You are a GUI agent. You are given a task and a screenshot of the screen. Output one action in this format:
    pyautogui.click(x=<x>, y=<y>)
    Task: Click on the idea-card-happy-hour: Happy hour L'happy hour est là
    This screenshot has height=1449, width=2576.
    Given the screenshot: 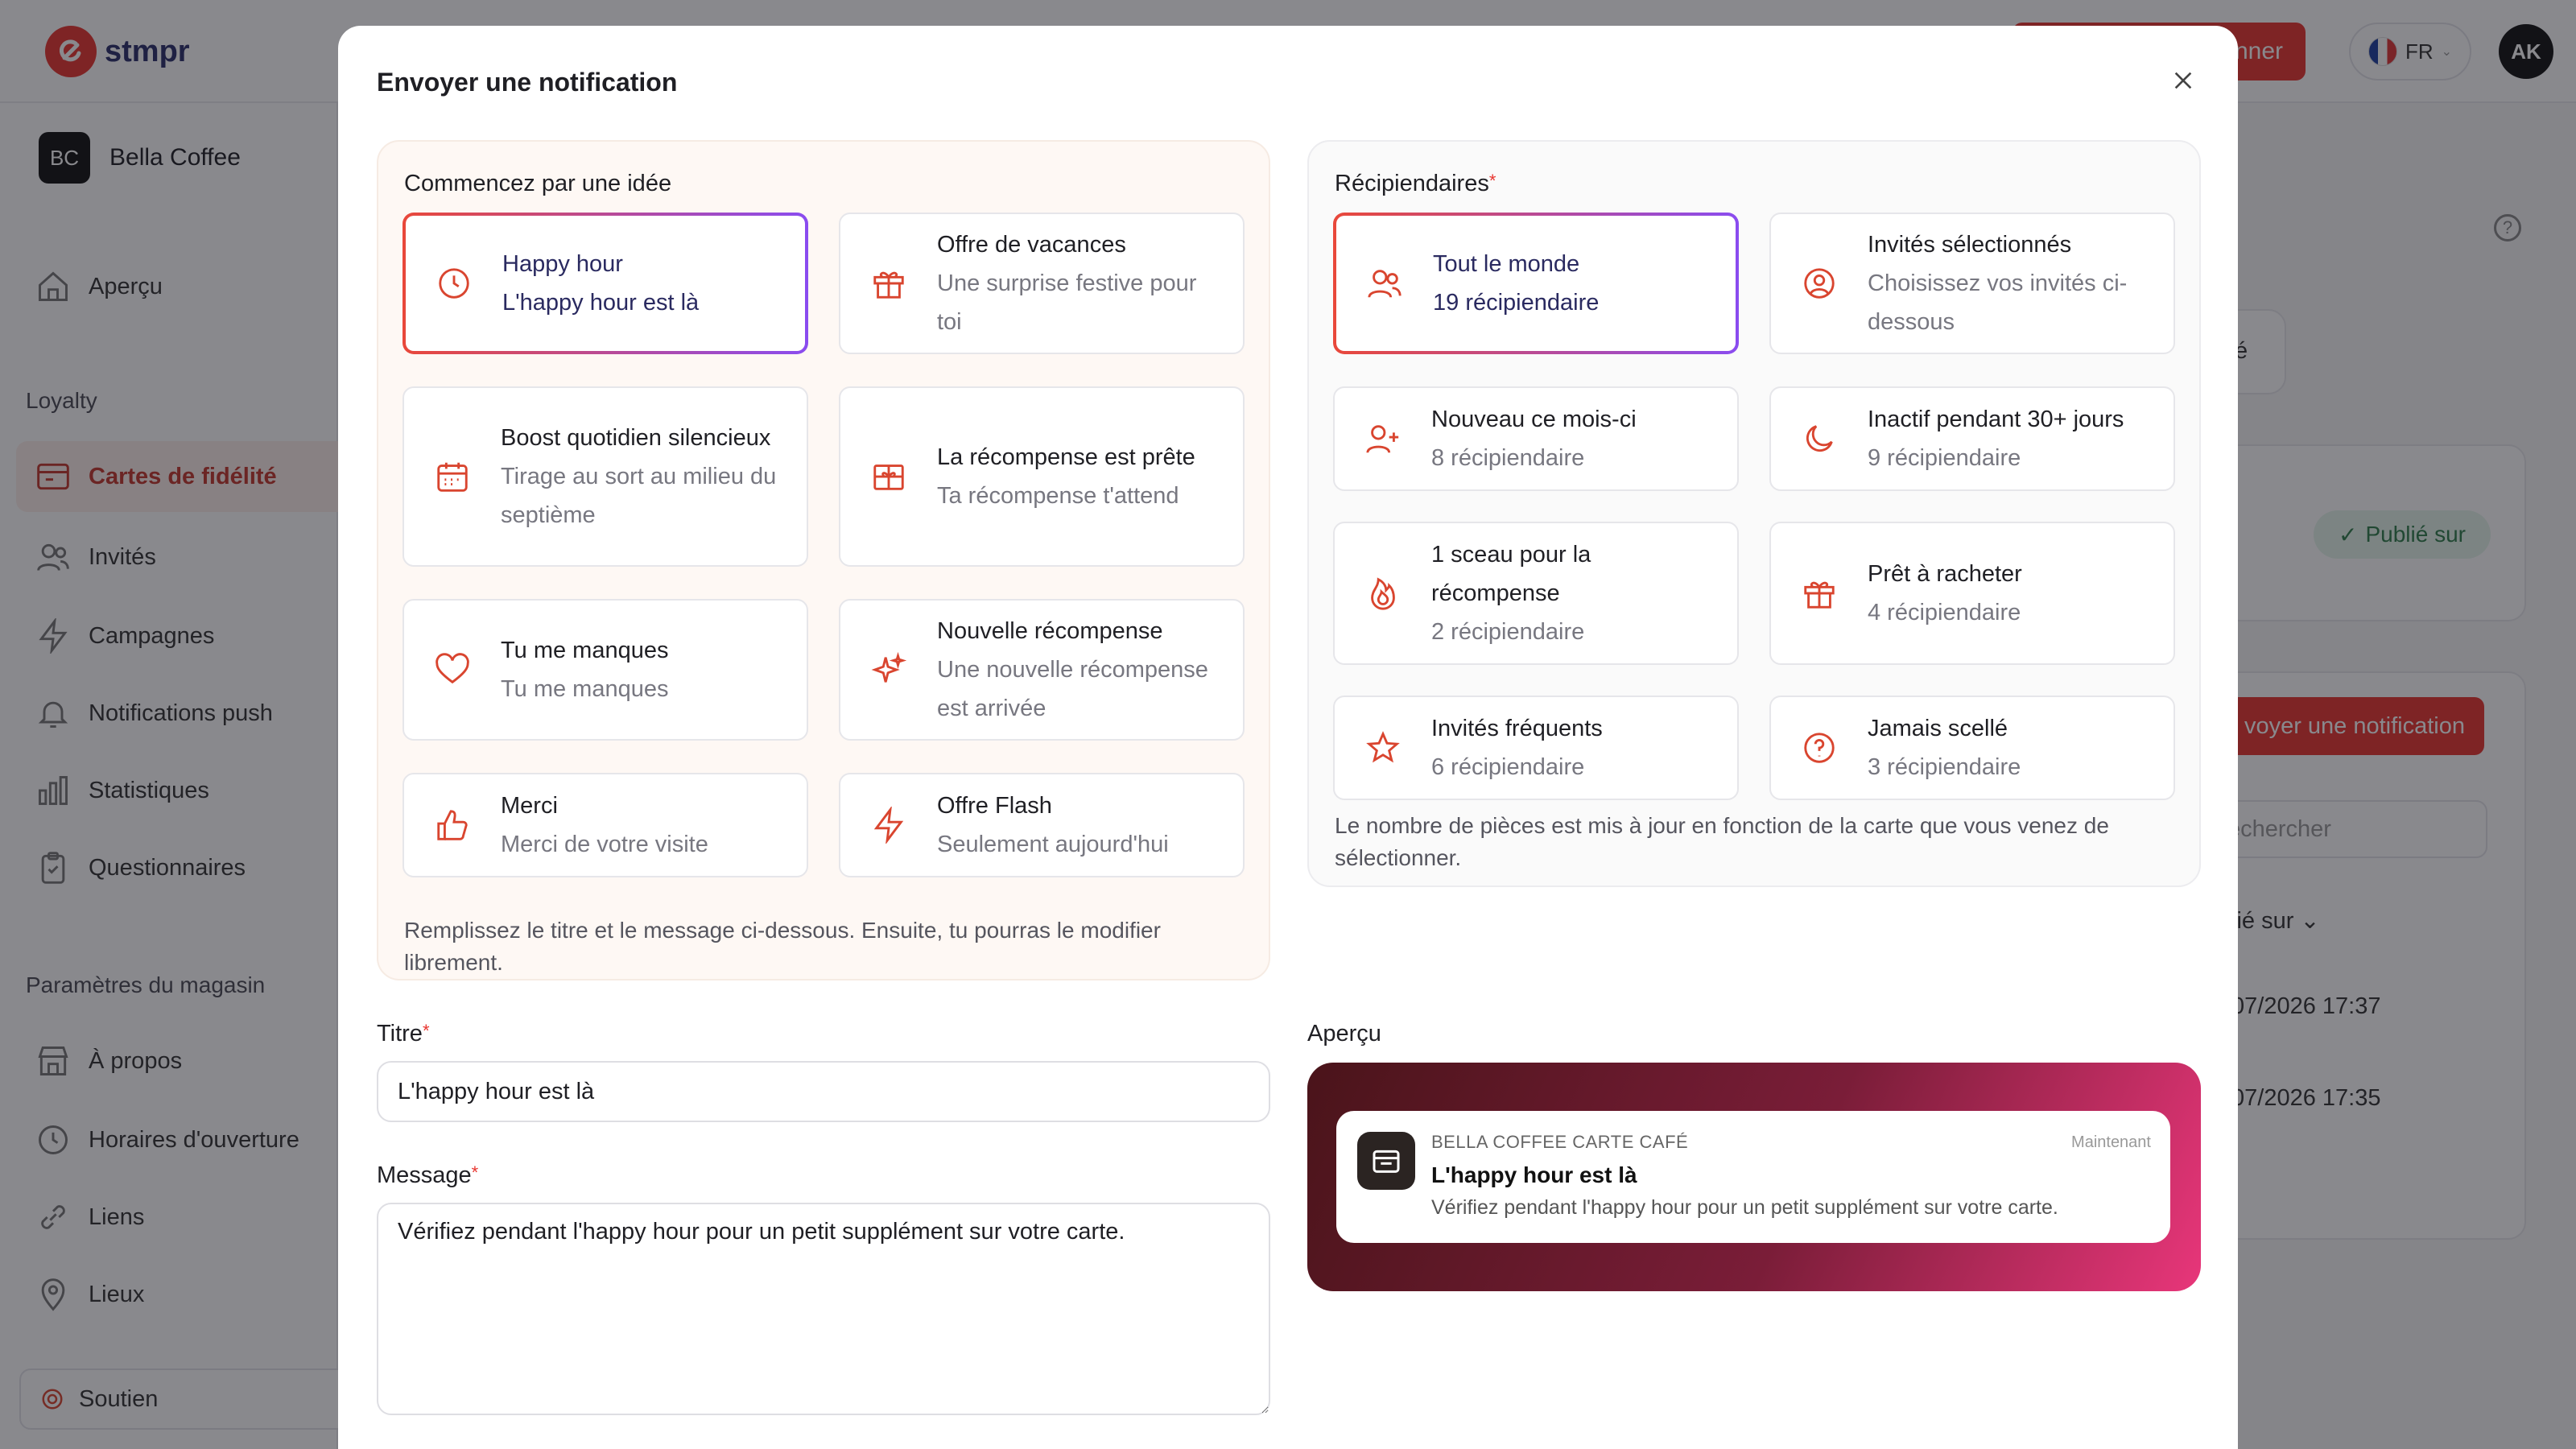 What is the action you would take?
    pyautogui.click(x=605, y=283)
    